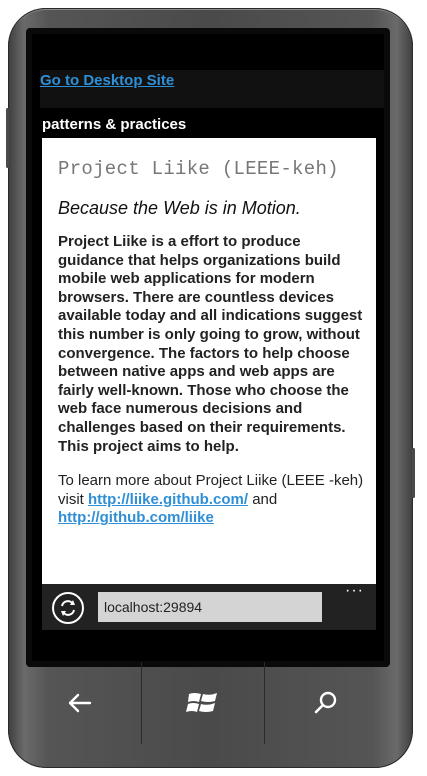 The image size is (427, 776). What do you see at coordinates (413, 473) in the screenshot?
I see `camera-button` at bounding box center [413, 473].